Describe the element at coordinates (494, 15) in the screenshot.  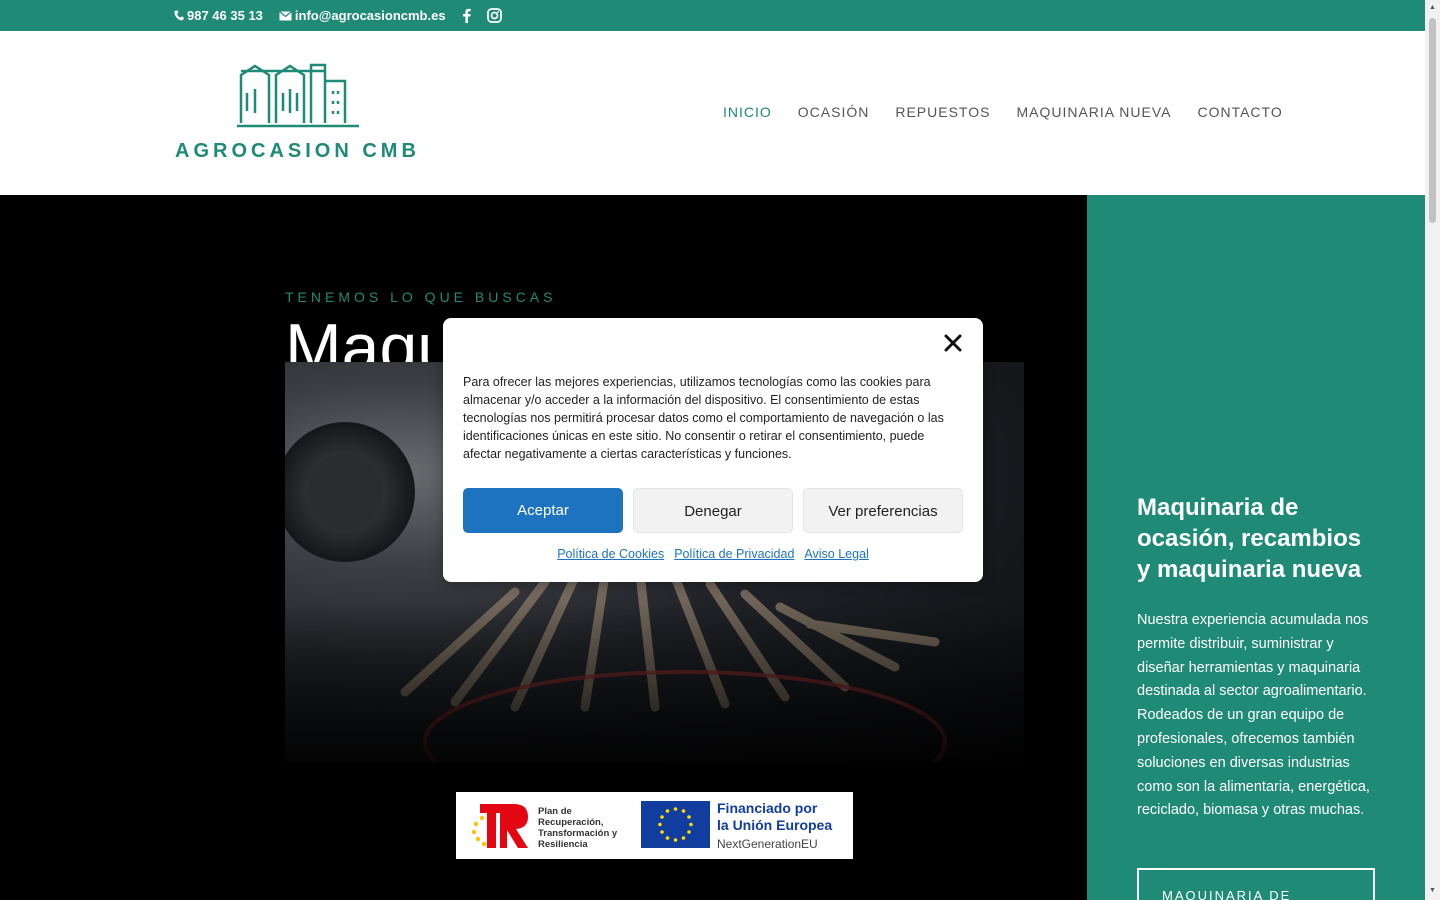
I see `instagram-icon` at that location.